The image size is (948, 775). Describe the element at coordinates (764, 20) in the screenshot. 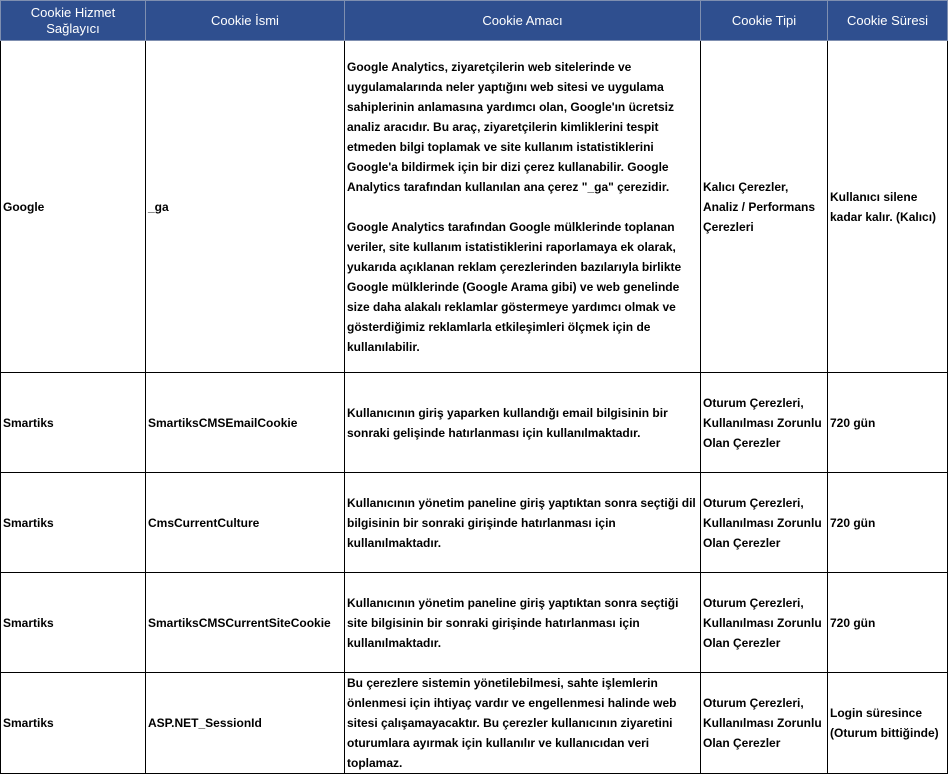

I see `header-cookie-type: Cookie Tipi` at that location.